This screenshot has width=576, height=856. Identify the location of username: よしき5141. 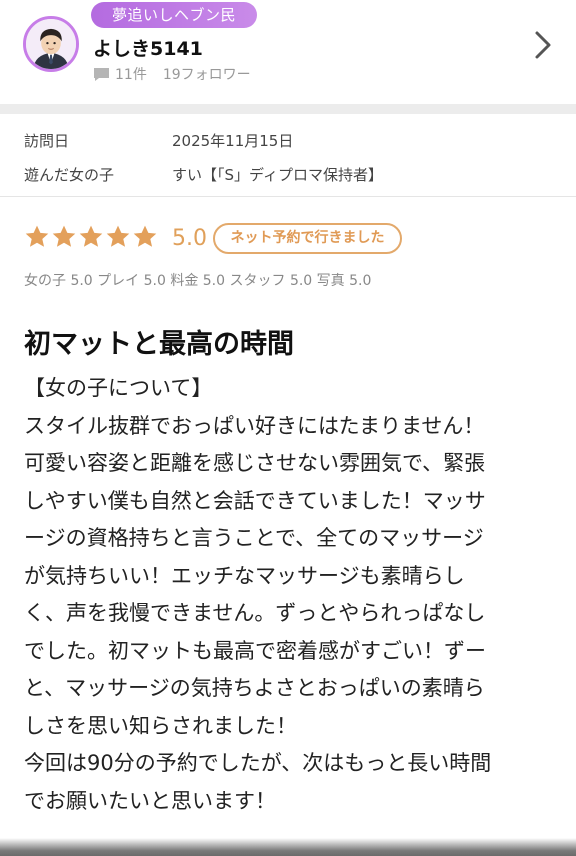
(148, 47).